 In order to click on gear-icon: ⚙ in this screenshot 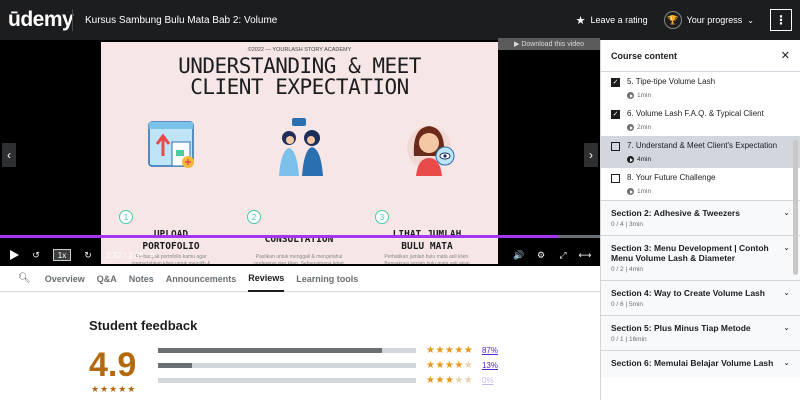, I will do `click(541, 254)`.